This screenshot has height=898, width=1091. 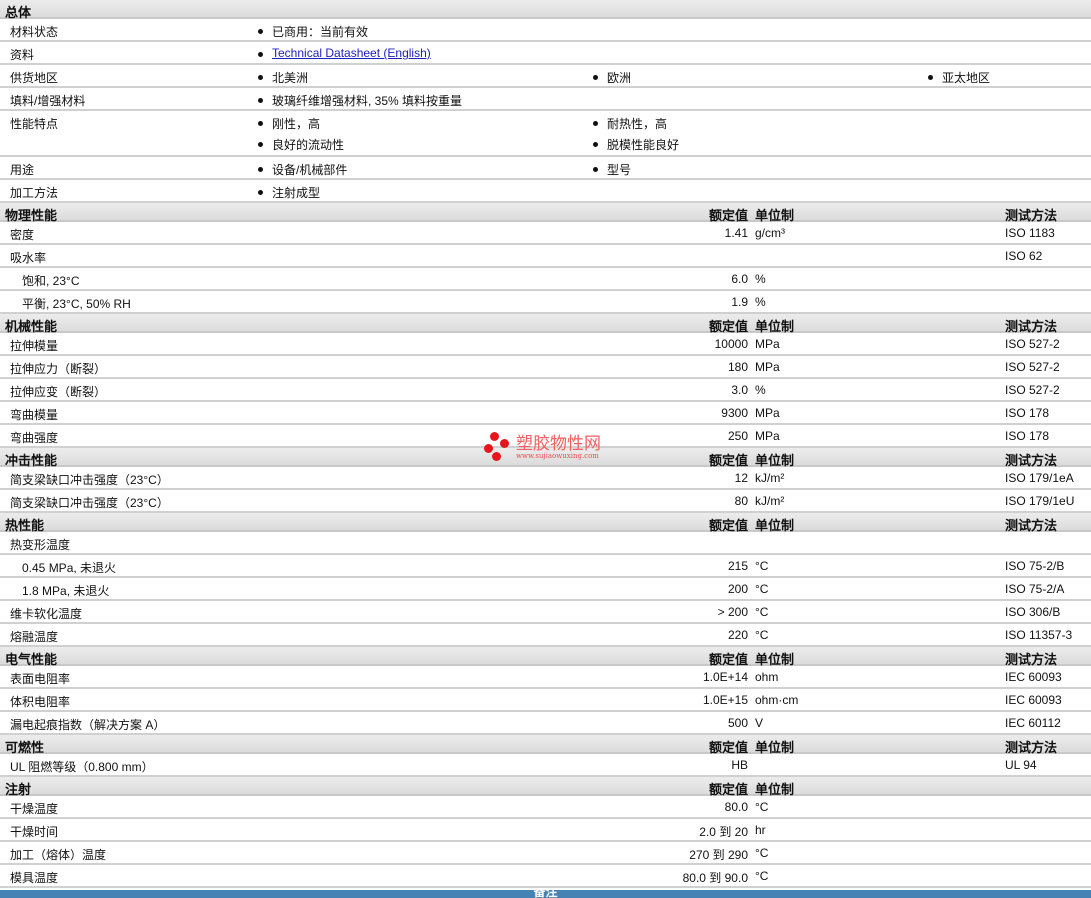 What do you see at coordinates (34, 346) in the screenshot?
I see `property-label: 拉伸模量` at bounding box center [34, 346].